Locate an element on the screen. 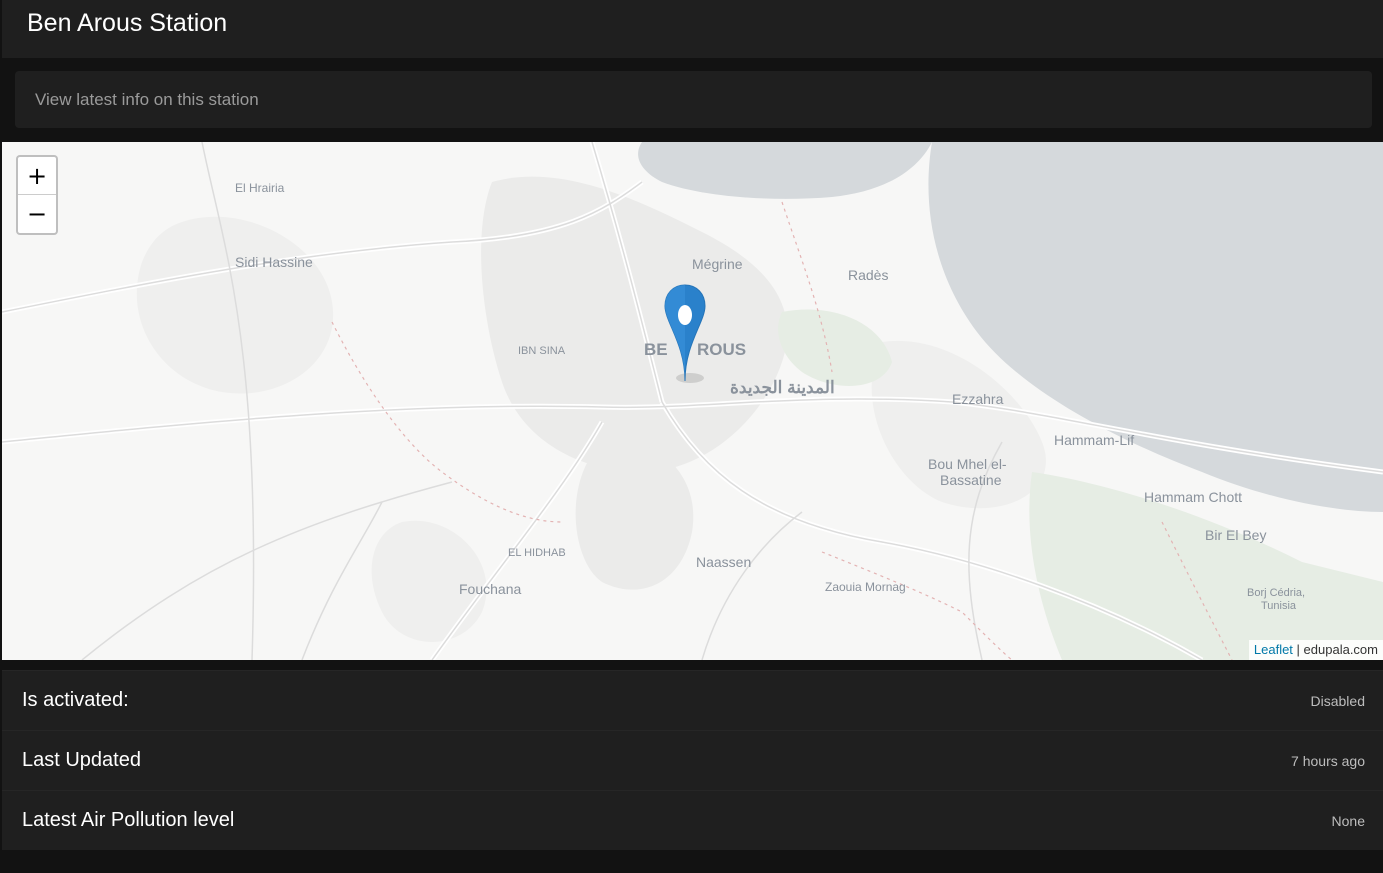  place-label: Naassen is located at coordinates (724, 562).